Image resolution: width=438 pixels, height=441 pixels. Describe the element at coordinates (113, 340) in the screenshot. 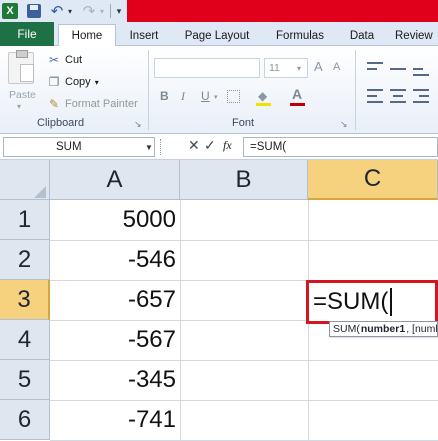

I see `cell-a4: -567` at that location.